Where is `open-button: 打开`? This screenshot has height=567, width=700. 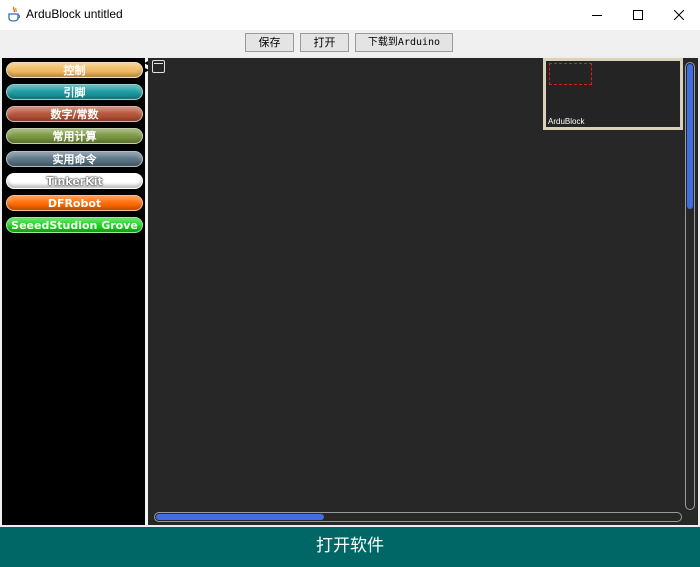
open-button: 打开 is located at coordinates (324, 42).